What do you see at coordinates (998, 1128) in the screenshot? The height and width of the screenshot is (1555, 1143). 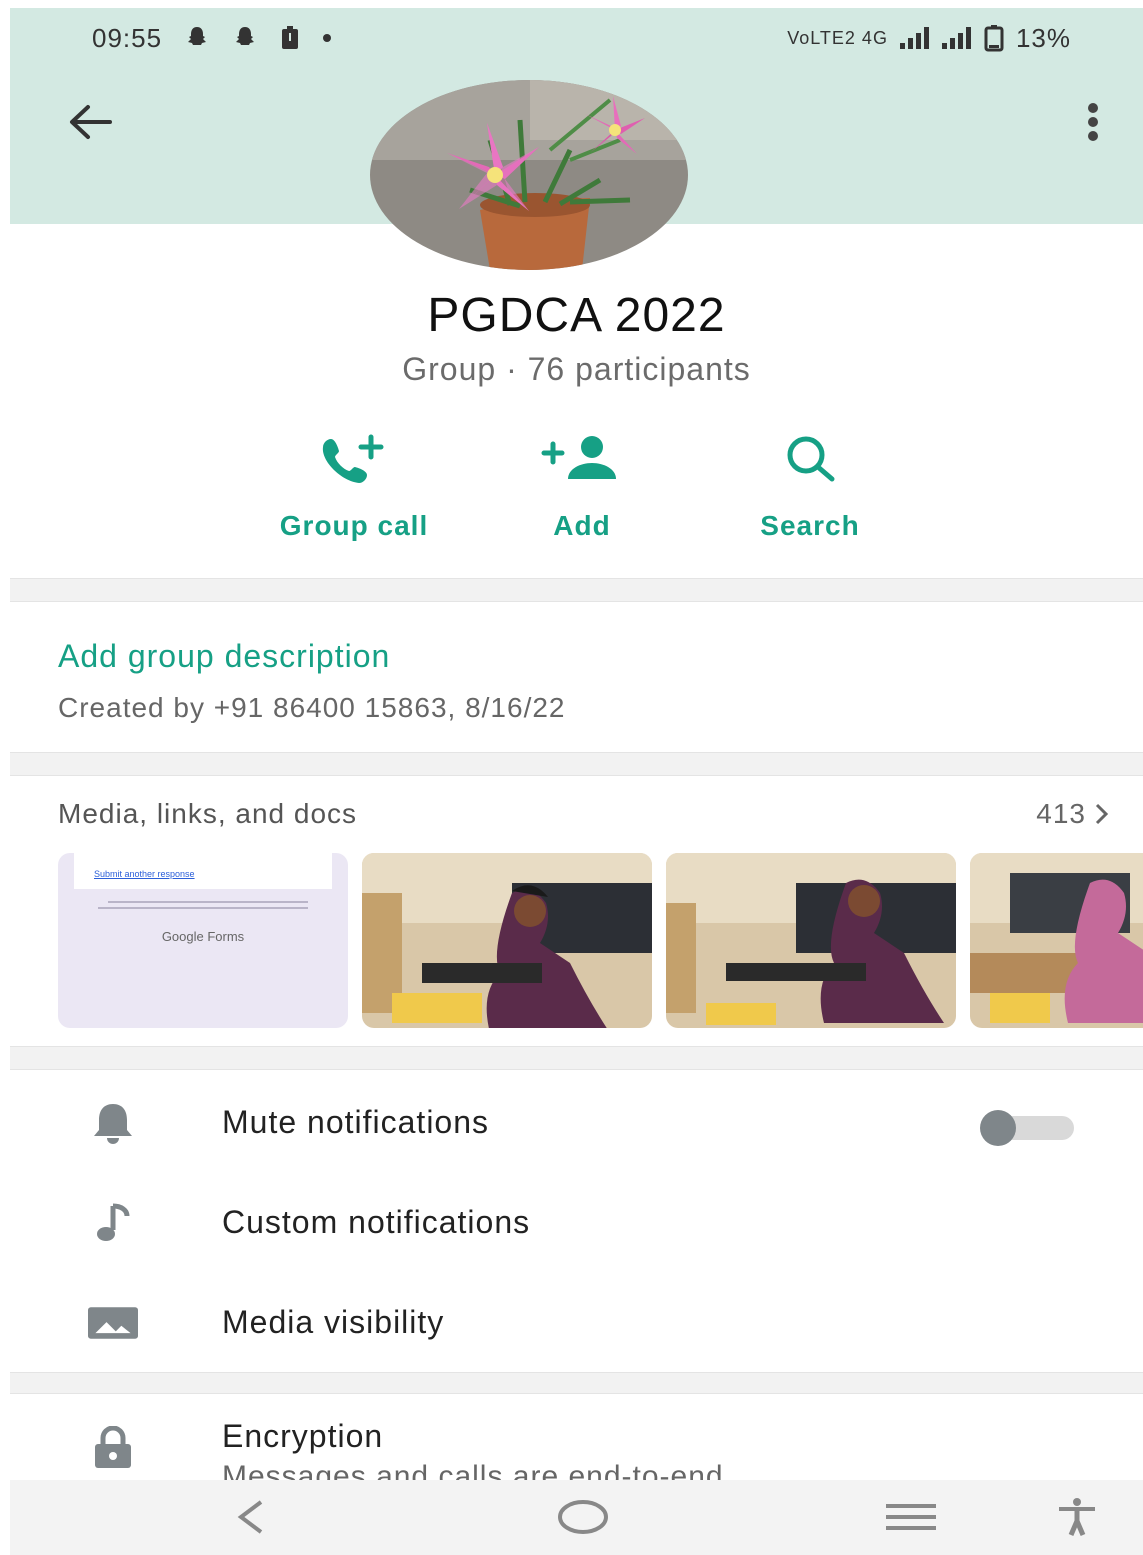 I see `toggle-knob` at bounding box center [998, 1128].